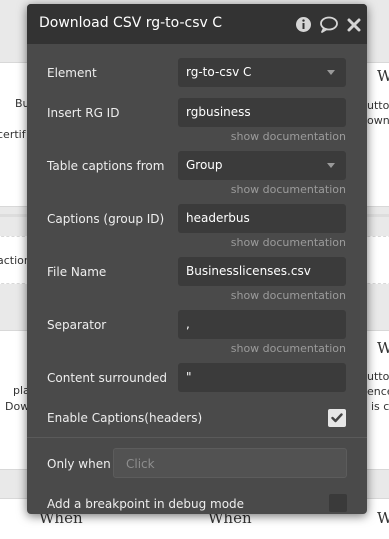 This screenshot has height=539, width=389. What do you see at coordinates (13, 134) in the screenshot?
I see `card-text: certif` at bounding box center [13, 134].